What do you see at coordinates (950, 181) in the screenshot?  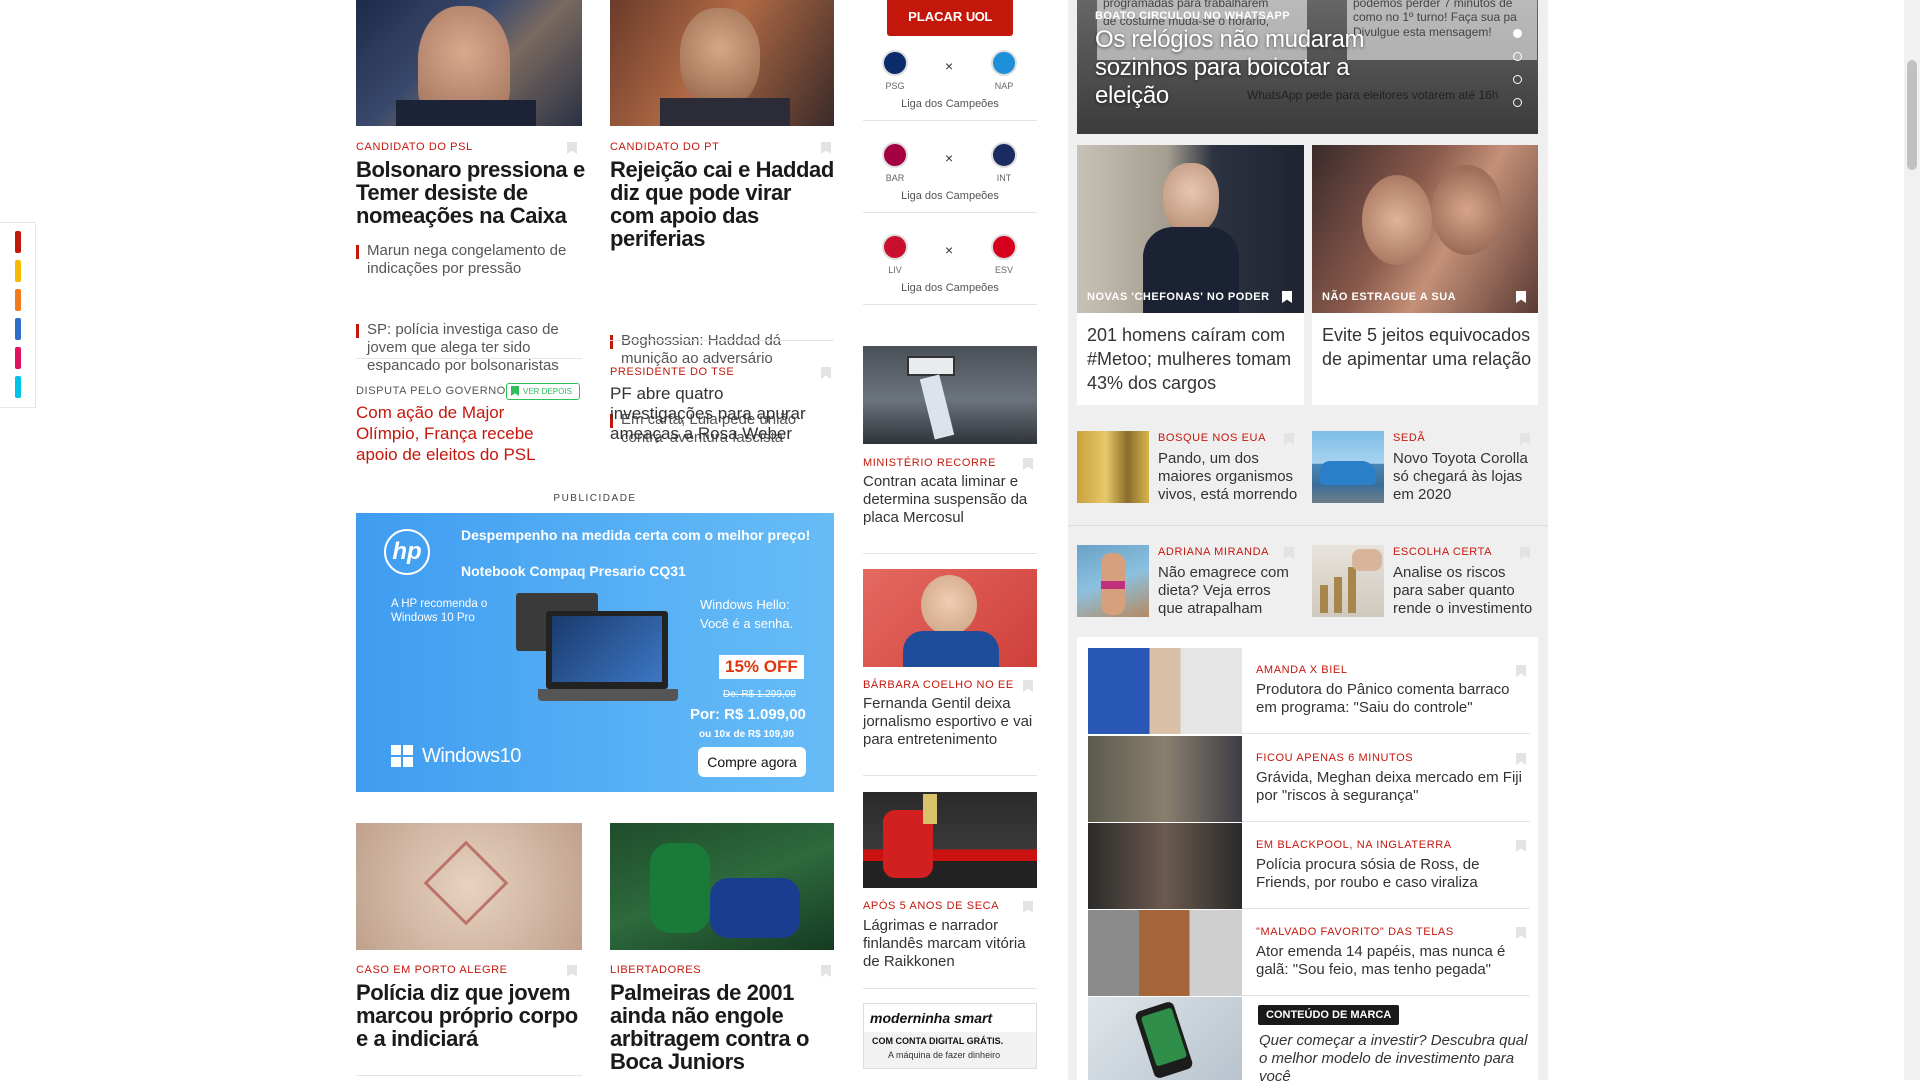 I see `match-row: BAR × INT Liga dos Campeões` at bounding box center [950, 181].